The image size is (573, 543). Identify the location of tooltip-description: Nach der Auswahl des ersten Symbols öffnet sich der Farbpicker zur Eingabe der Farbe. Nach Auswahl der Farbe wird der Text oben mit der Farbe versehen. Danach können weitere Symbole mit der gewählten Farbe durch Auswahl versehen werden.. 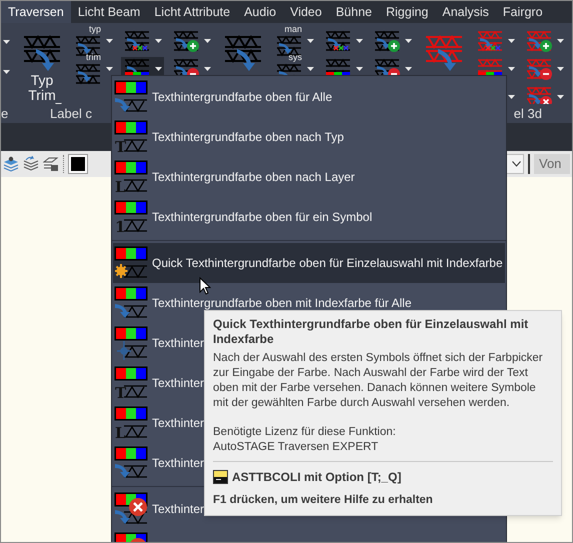
(378, 381).